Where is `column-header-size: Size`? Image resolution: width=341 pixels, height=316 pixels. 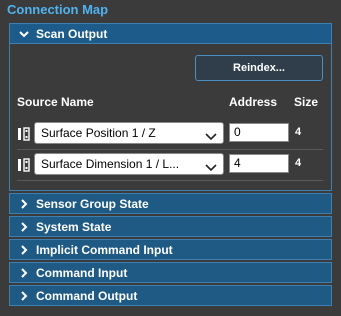
column-header-size: Size is located at coordinates (306, 102).